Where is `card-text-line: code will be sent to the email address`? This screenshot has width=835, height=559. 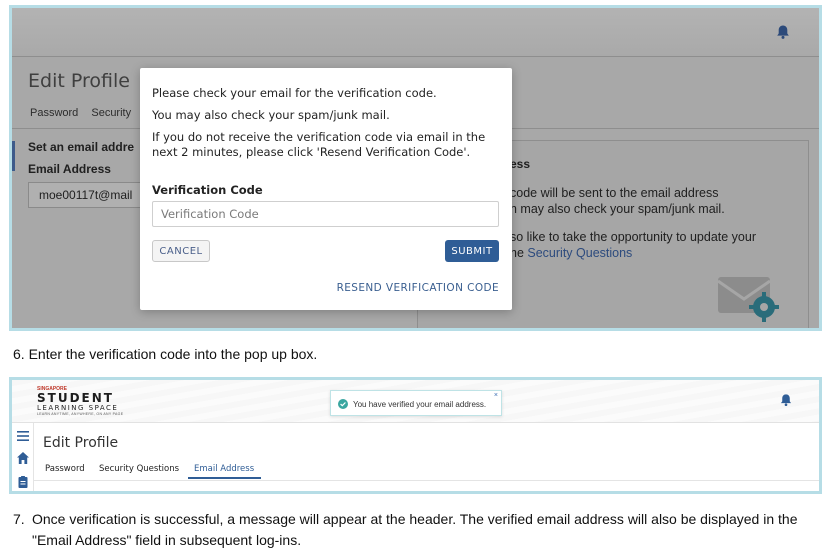
card-text-line: code will be sent to the email address is located at coordinates (614, 193).